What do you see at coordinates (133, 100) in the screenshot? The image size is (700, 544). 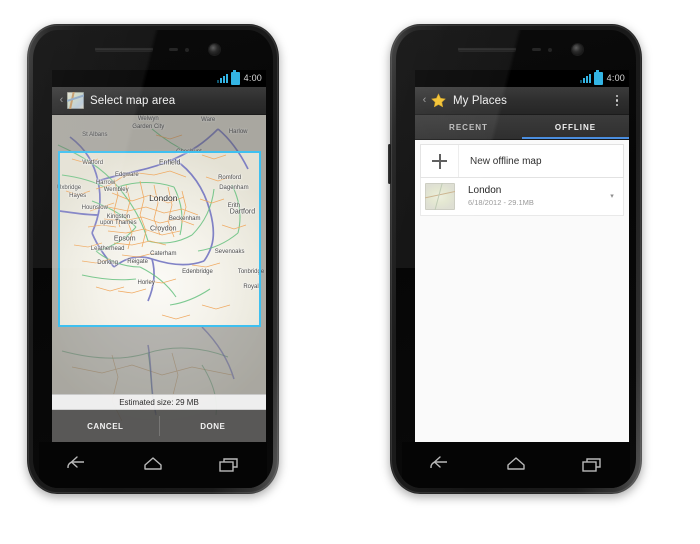 I see `action-bar-title: Select map area` at bounding box center [133, 100].